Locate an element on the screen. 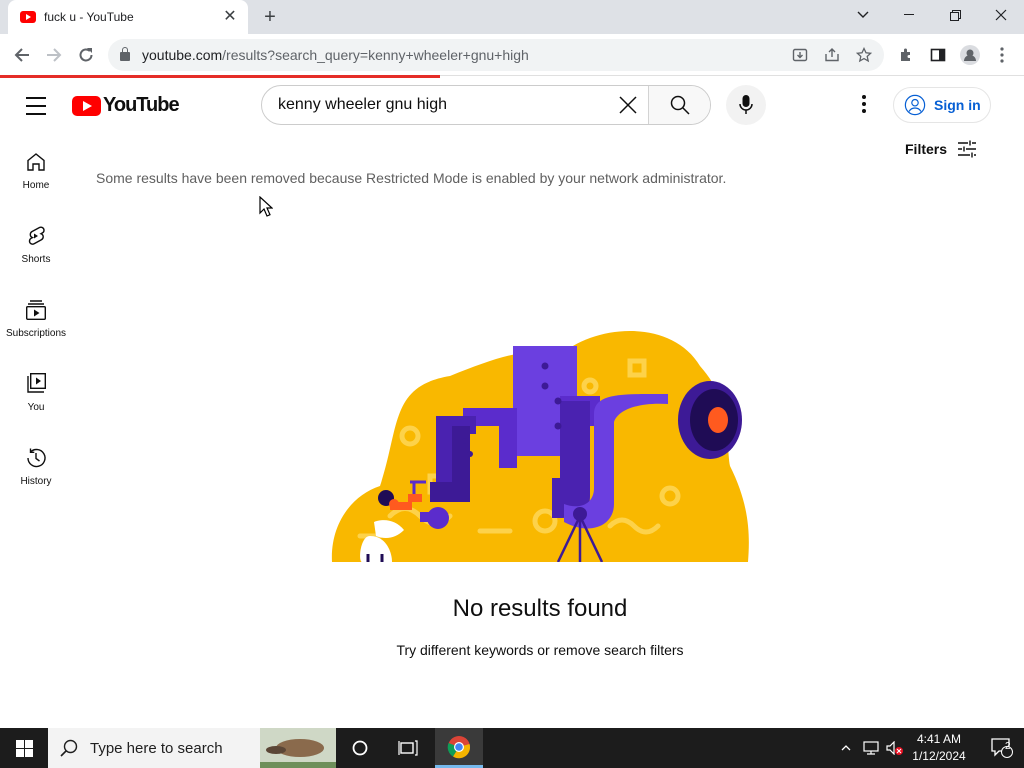 The width and height of the screenshot is (1024, 768). notification-count-badge: 2 is located at coordinates (1008, 746).